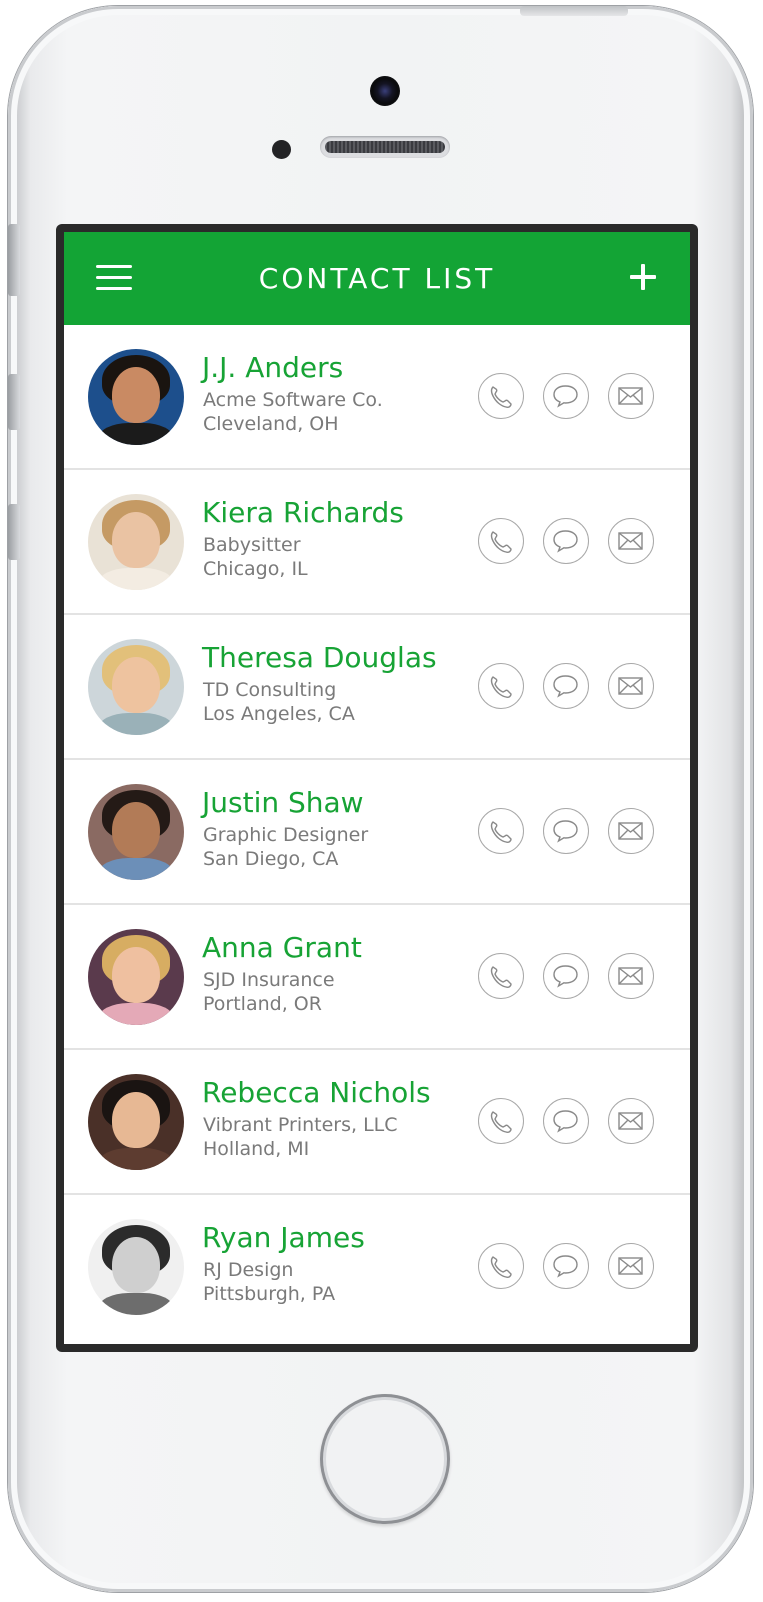 This screenshot has width=763, height=1602. What do you see at coordinates (286, 835) in the screenshot?
I see `contact-company: Graphic Designer` at bounding box center [286, 835].